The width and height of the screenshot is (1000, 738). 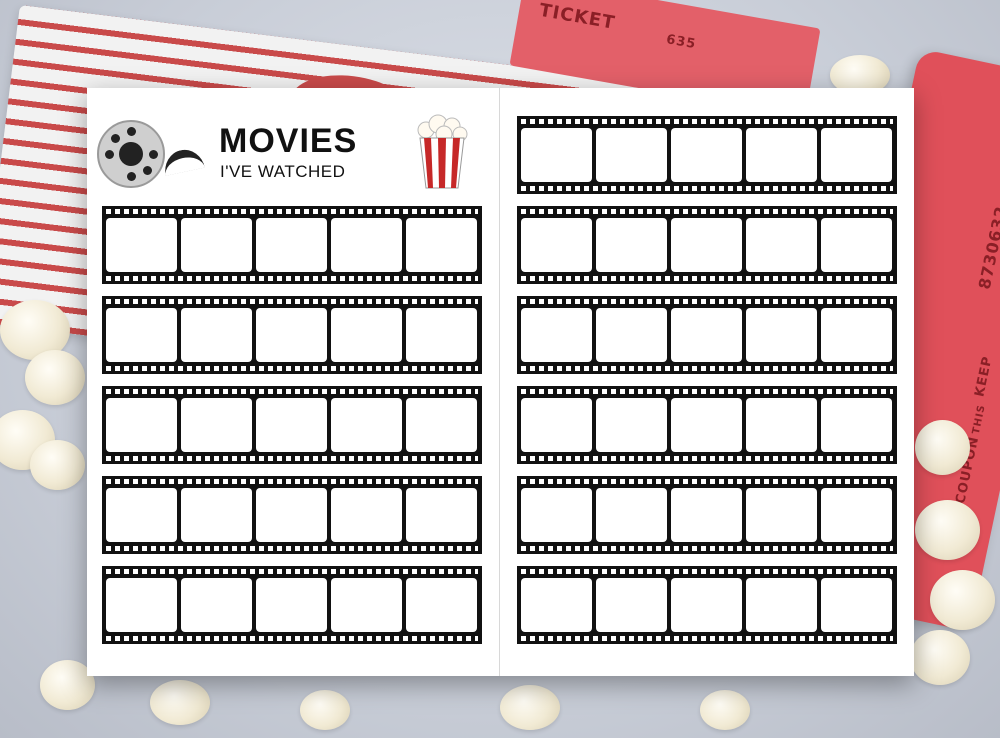 I want to click on coupon-text-keep: KEEP, so click(x=984, y=376).